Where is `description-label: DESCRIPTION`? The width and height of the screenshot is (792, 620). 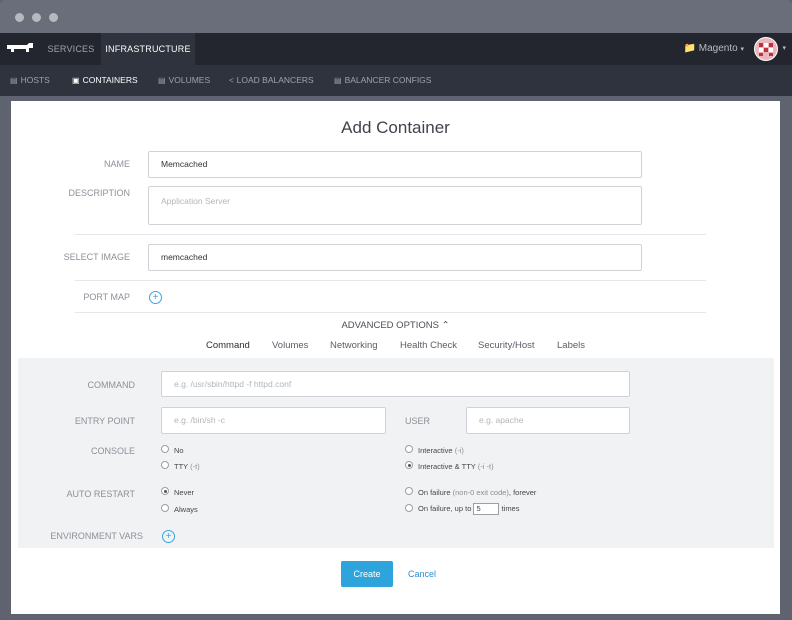 description-label: DESCRIPTION is located at coordinates (99, 193).